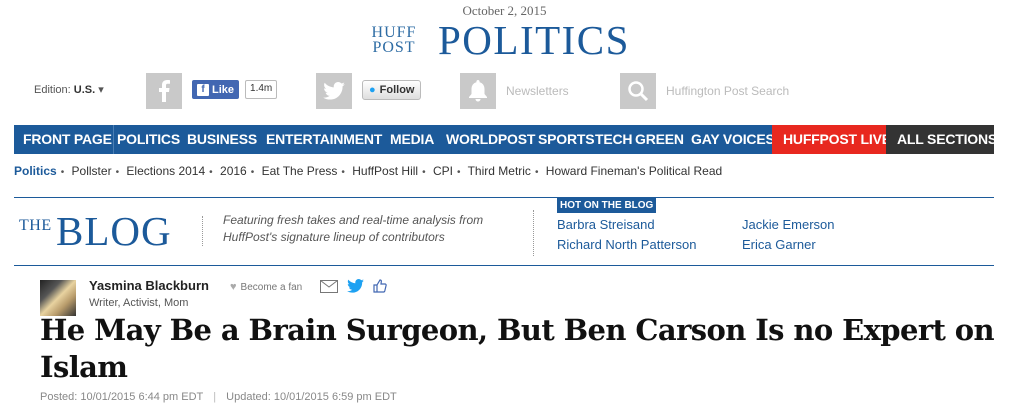  What do you see at coordinates (385, 171) in the screenshot?
I see `subnav-huffpost-hill: HuffPost Hill` at bounding box center [385, 171].